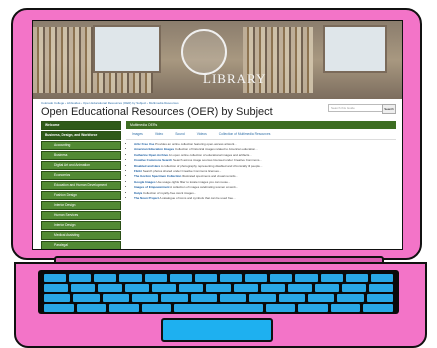  Describe the element at coordinates (145, 182) in the screenshot. I see `resource-link: Google Images` at that location.